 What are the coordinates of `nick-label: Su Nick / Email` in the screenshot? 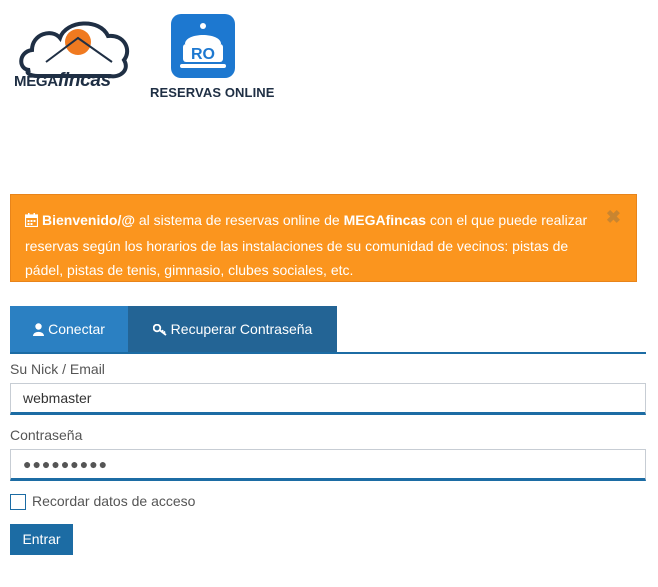 It's located at (57, 369).